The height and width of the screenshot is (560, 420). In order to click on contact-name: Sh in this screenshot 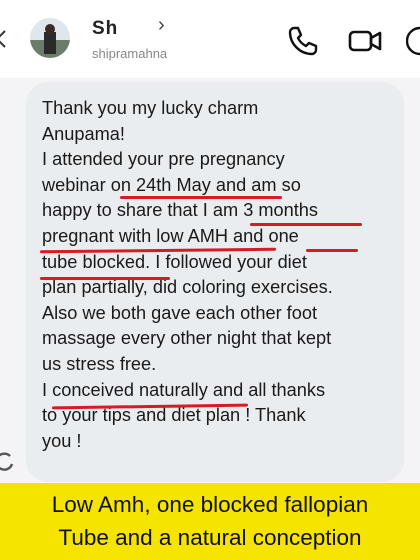, I will do `click(105, 29)`.